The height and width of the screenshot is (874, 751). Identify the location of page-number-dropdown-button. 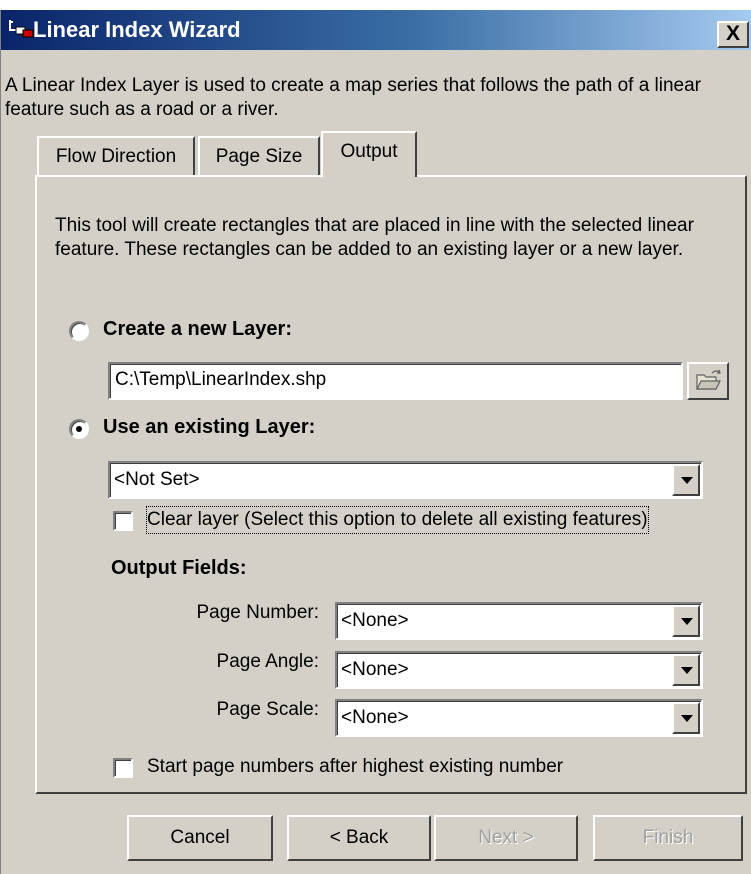
(686, 621).